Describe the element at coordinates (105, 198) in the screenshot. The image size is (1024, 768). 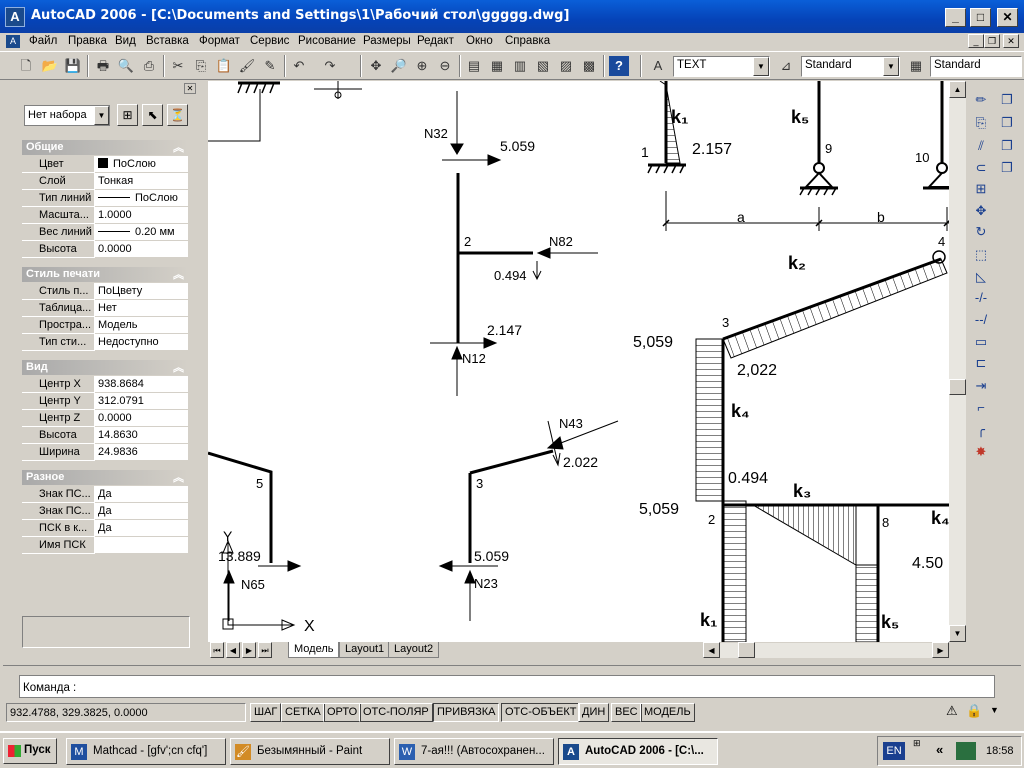
I see `property-row: Тип линий ПоСлою` at that location.